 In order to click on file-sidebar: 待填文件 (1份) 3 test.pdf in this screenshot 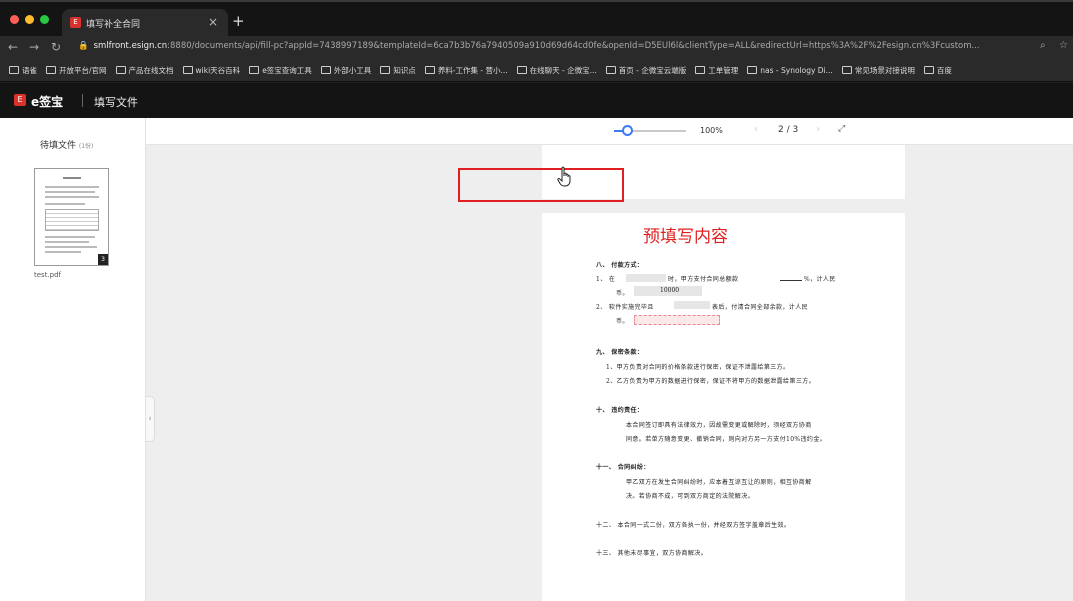, I will do `click(73, 359)`.